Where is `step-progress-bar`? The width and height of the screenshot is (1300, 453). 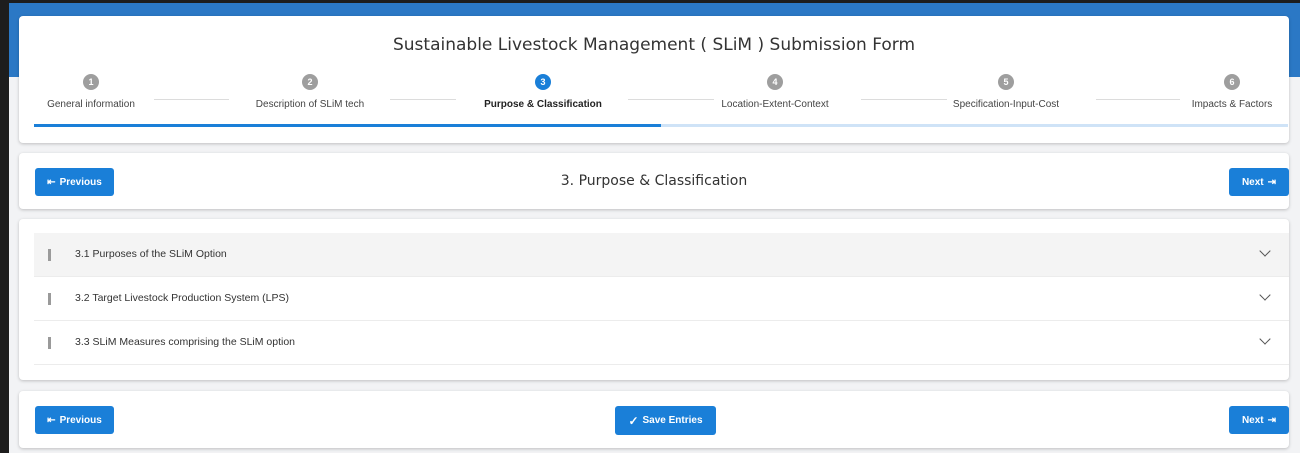
step-progress-bar is located at coordinates (661, 125).